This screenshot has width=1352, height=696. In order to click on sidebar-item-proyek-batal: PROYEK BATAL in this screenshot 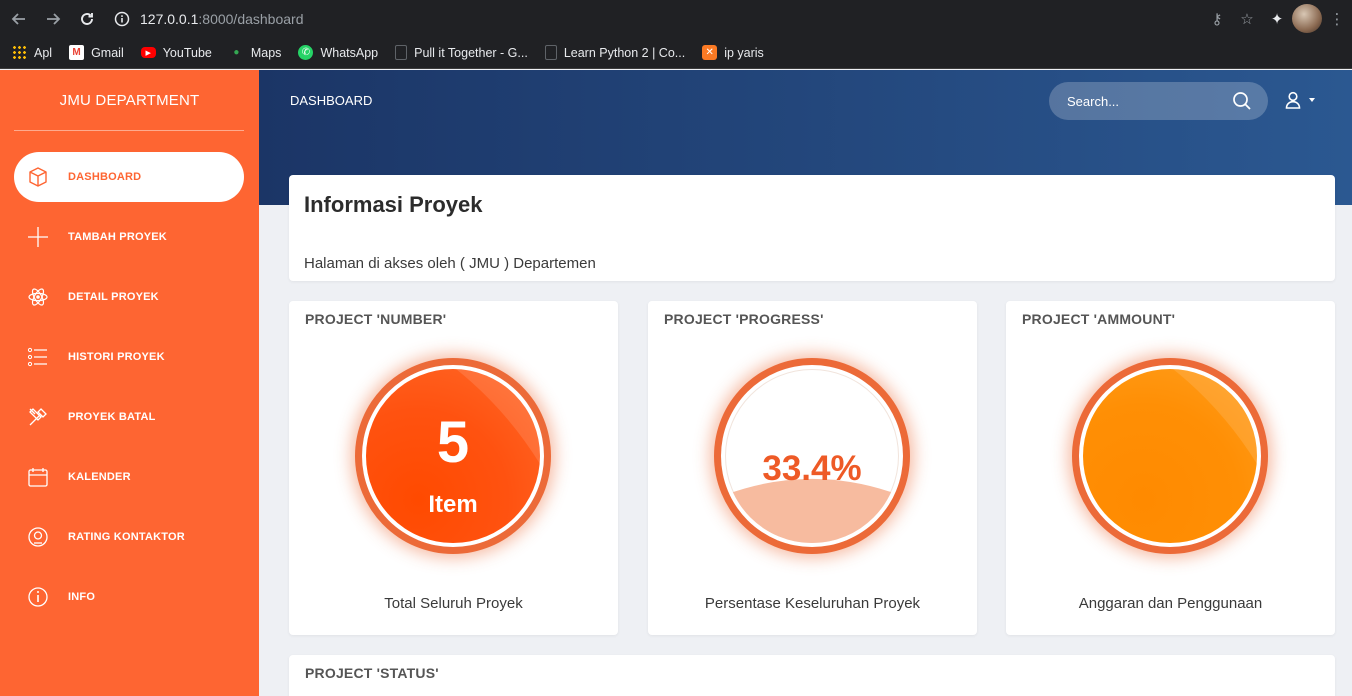, I will do `click(129, 417)`.